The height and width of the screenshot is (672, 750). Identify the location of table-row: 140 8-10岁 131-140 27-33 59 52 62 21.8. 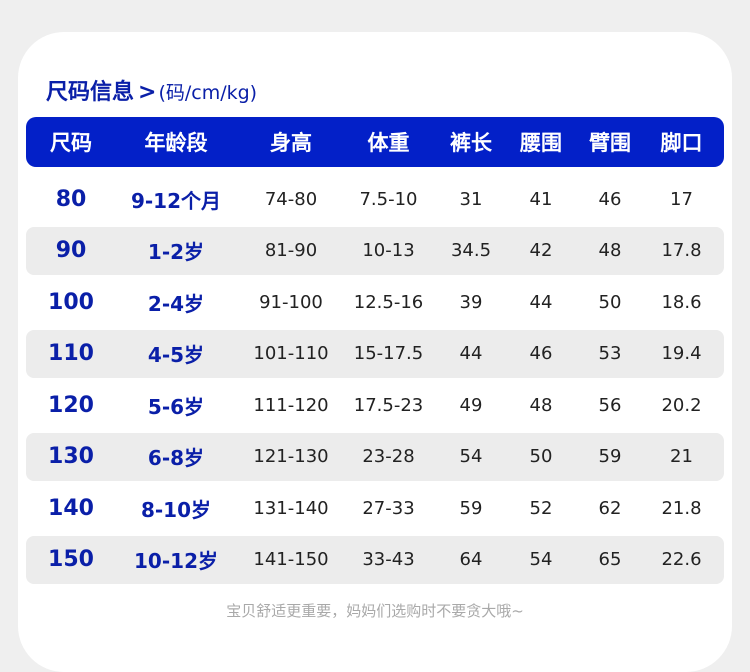
(375, 508).